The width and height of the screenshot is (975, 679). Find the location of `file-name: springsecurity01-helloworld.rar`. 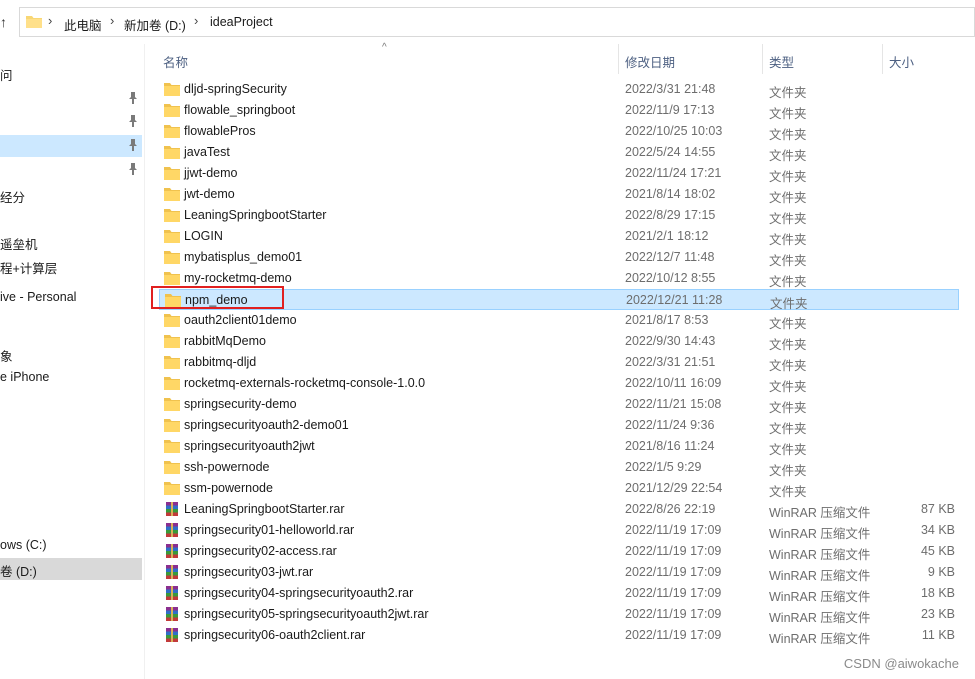

file-name: springsecurity01-helloworld.rar is located at coordinates (269, 530).